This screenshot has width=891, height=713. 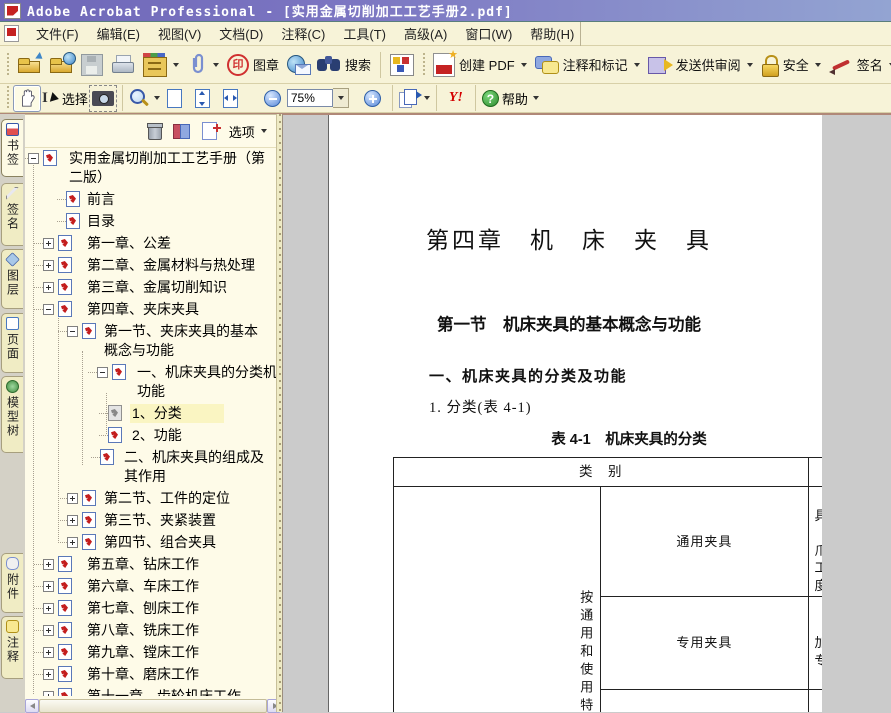 I want to click on bookmark-label: 第一节、夹床夹具的基本 概念与功能, so click(x=181, y=341).